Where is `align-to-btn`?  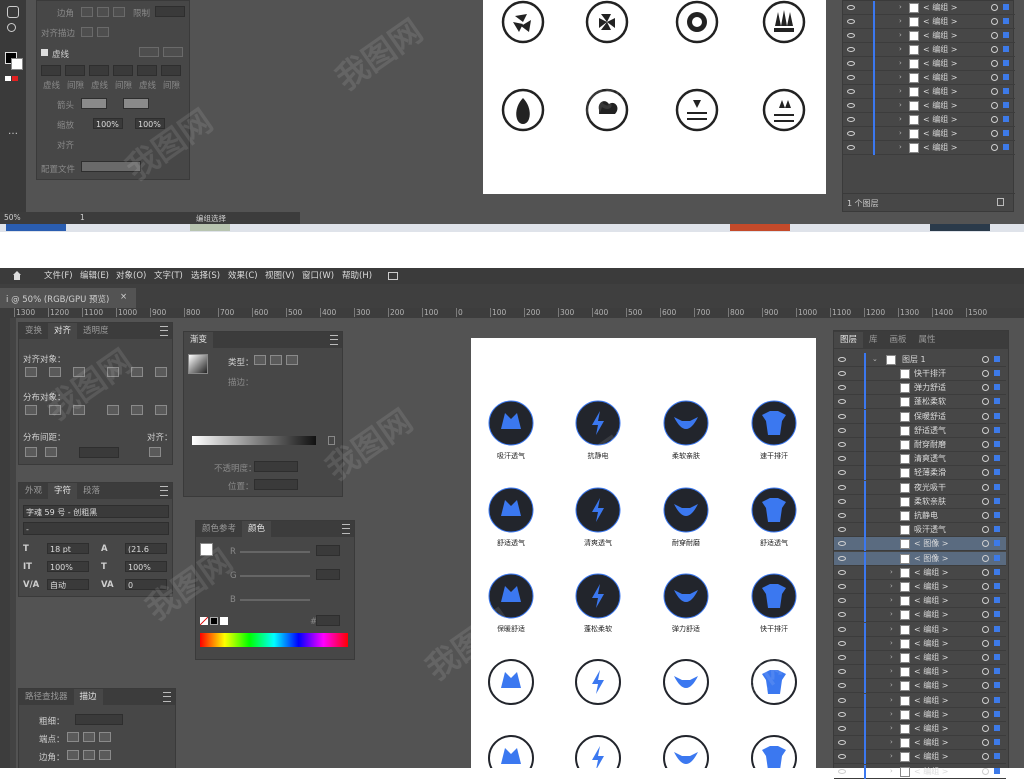
align-to-btn is located at coordinates (155, 452).